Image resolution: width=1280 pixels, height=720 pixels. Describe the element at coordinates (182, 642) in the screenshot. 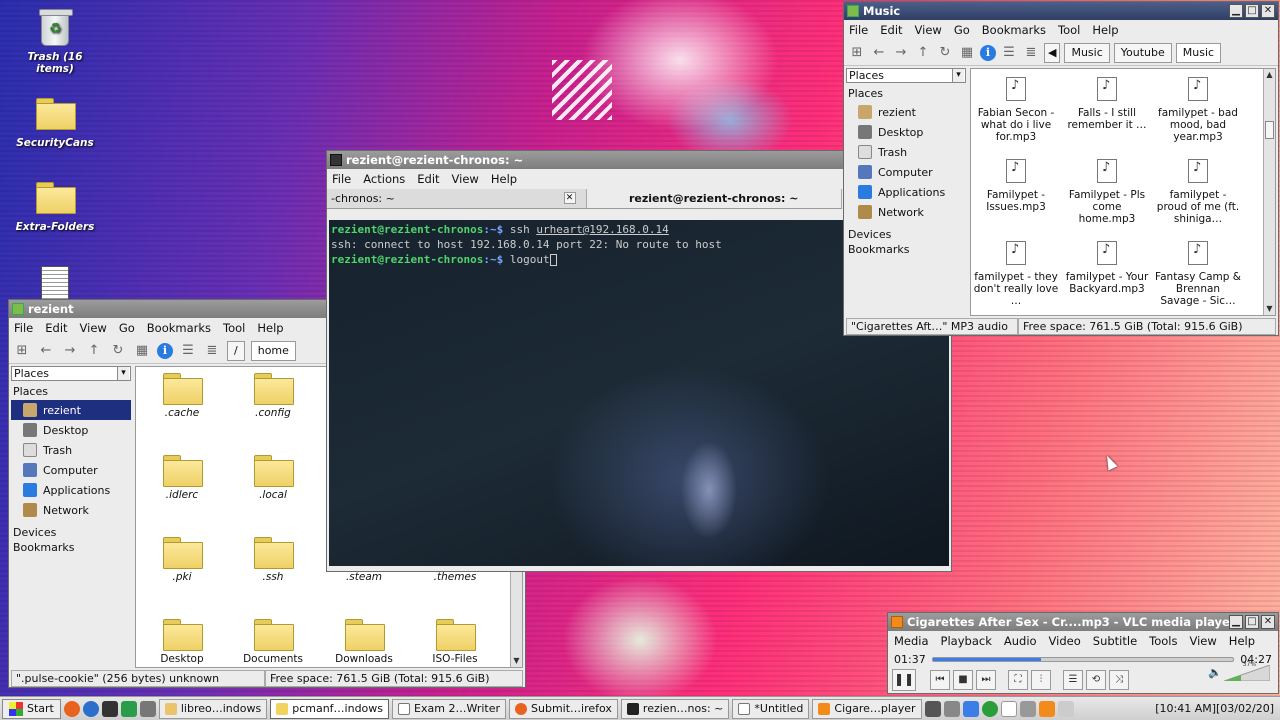

I see `file-item: Desktop` at that location.